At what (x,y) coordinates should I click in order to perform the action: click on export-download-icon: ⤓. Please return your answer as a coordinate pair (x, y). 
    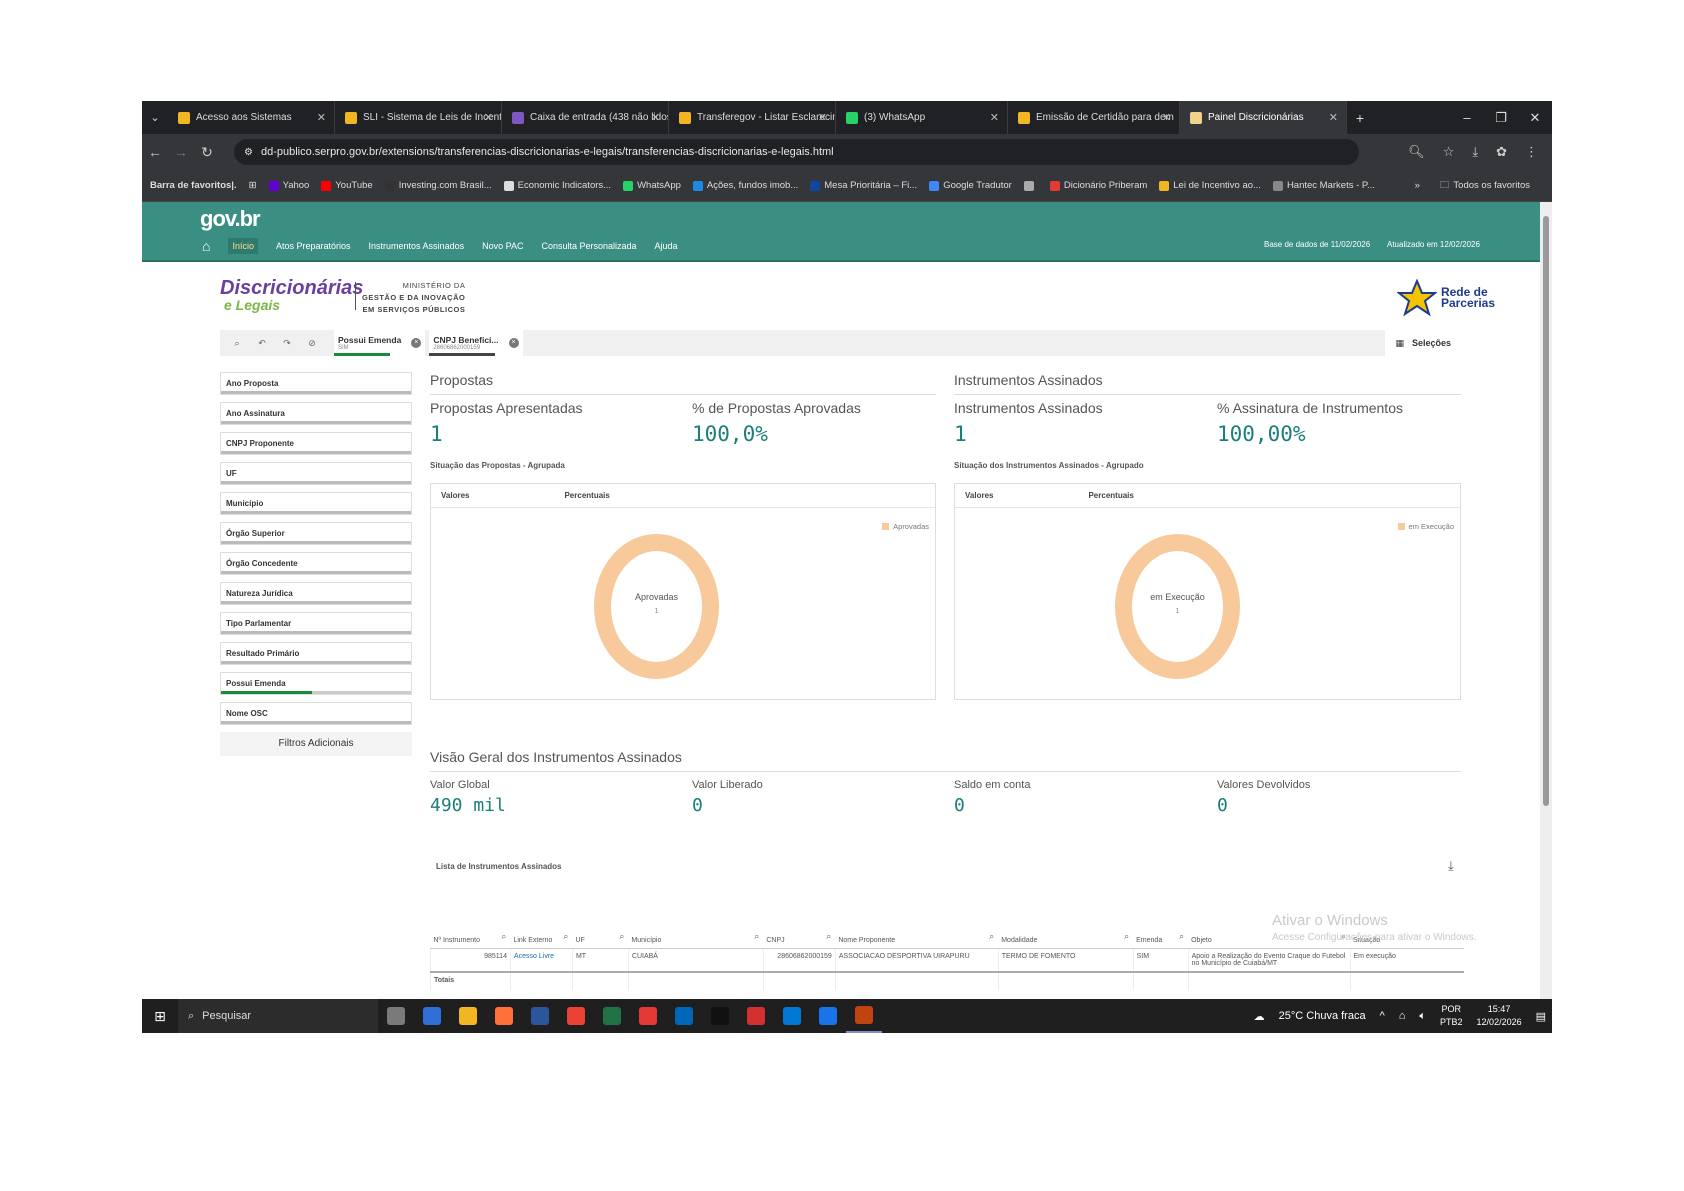
    Looking at the image, I should click on (1451, 866).